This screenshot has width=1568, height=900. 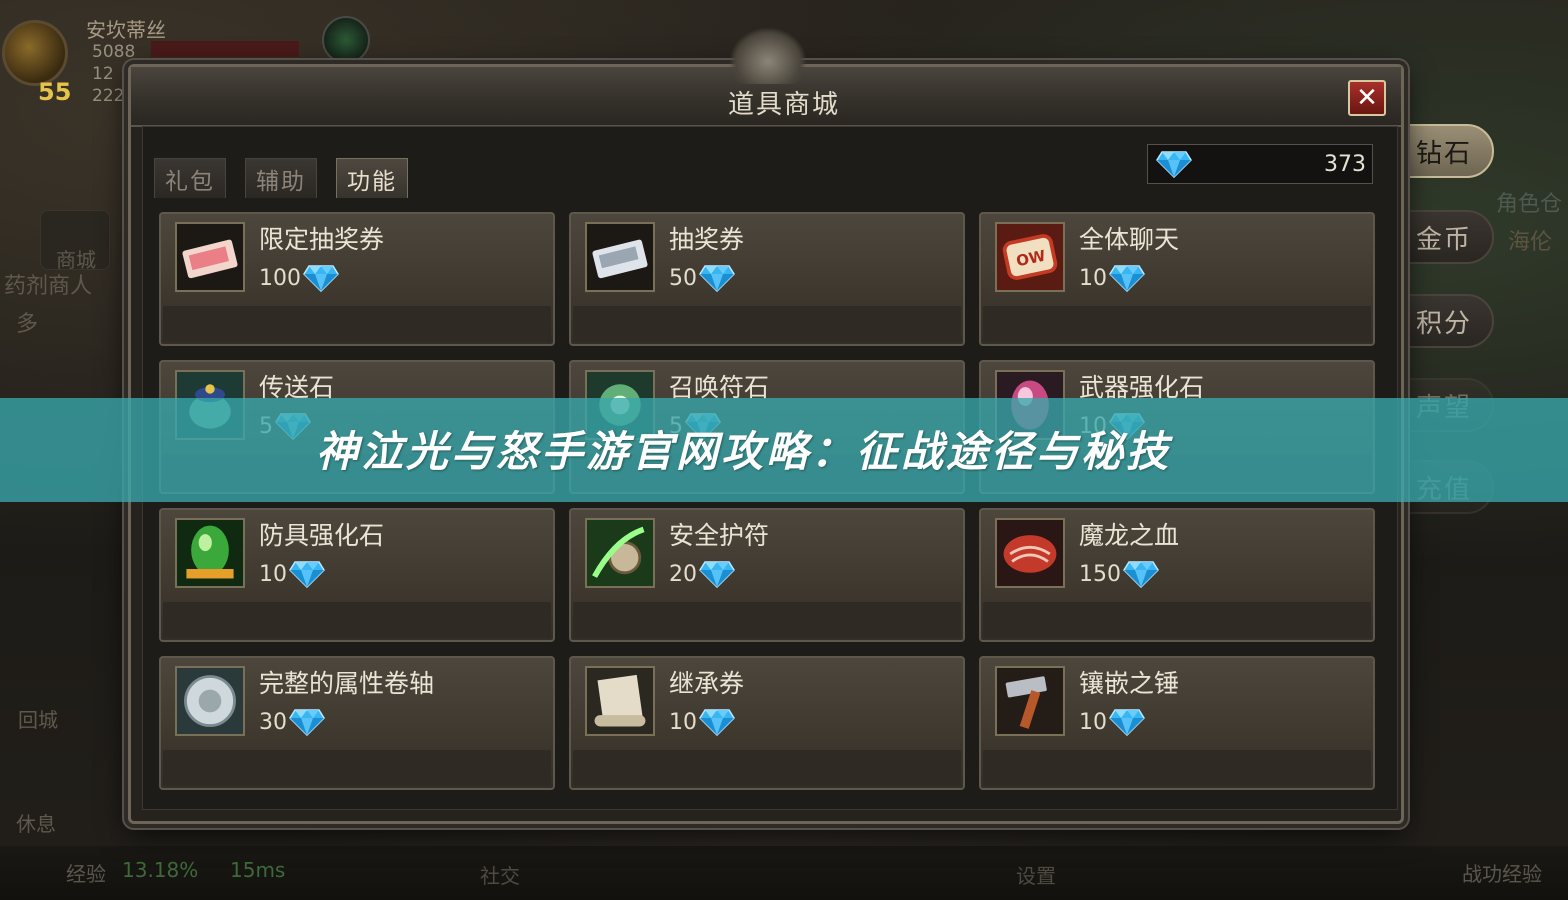 I want to click on shop-item-card: 完整的属性卷轴 30, so click(x=357, y=723).